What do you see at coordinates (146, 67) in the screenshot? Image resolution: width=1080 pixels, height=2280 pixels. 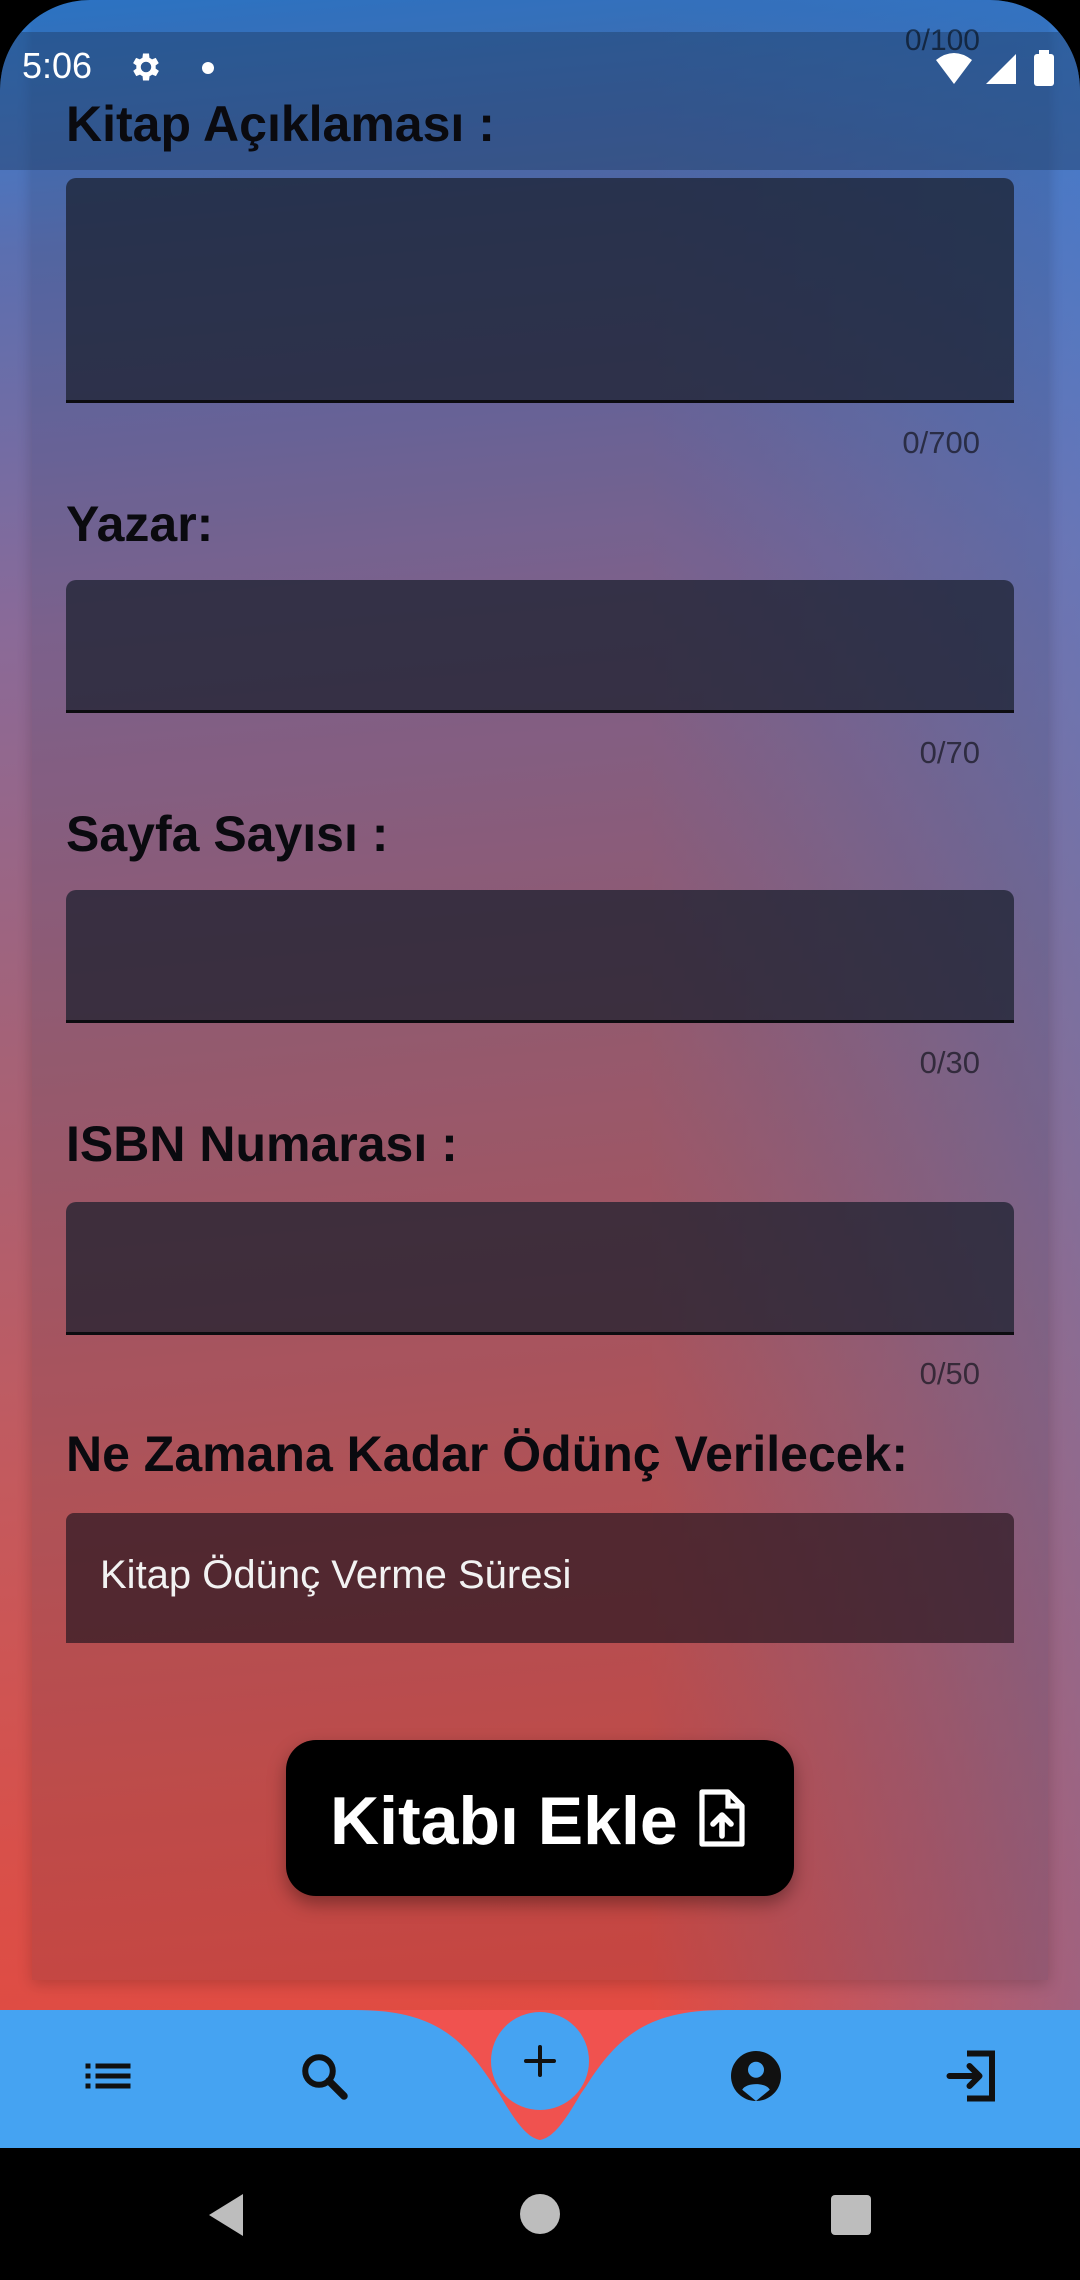 I see `gear-icon` at bounding box center [146, 67].